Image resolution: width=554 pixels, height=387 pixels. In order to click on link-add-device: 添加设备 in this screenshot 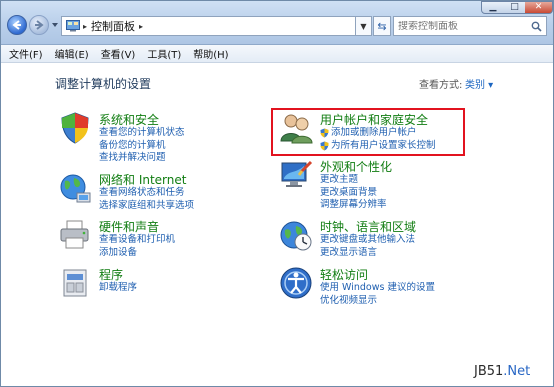, I will do `click(137, 253)`.